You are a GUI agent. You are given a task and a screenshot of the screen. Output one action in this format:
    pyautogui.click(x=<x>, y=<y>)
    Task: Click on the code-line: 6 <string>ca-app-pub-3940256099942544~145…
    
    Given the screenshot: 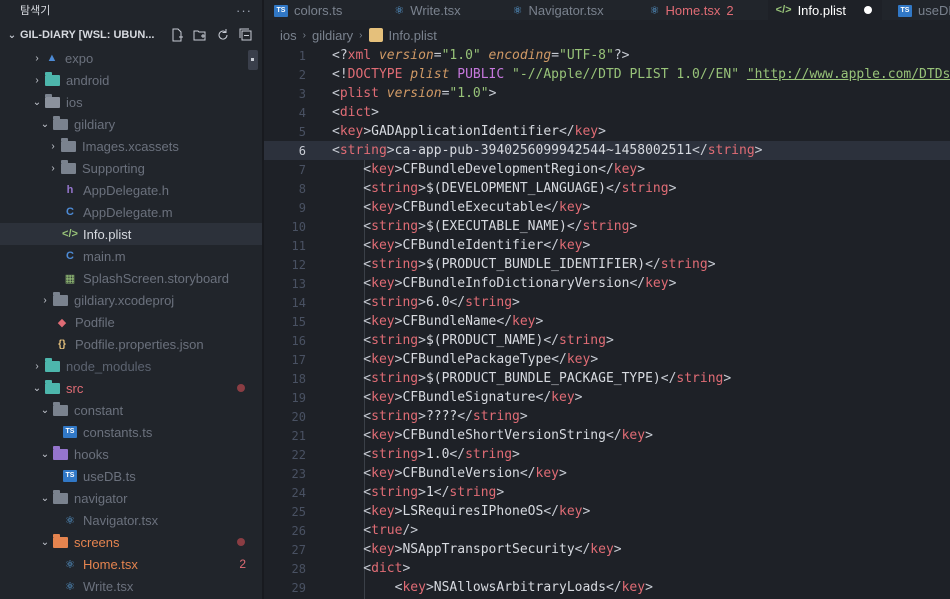 What is the action you would take?
    pyautogui.click(x=607, y=150)
    